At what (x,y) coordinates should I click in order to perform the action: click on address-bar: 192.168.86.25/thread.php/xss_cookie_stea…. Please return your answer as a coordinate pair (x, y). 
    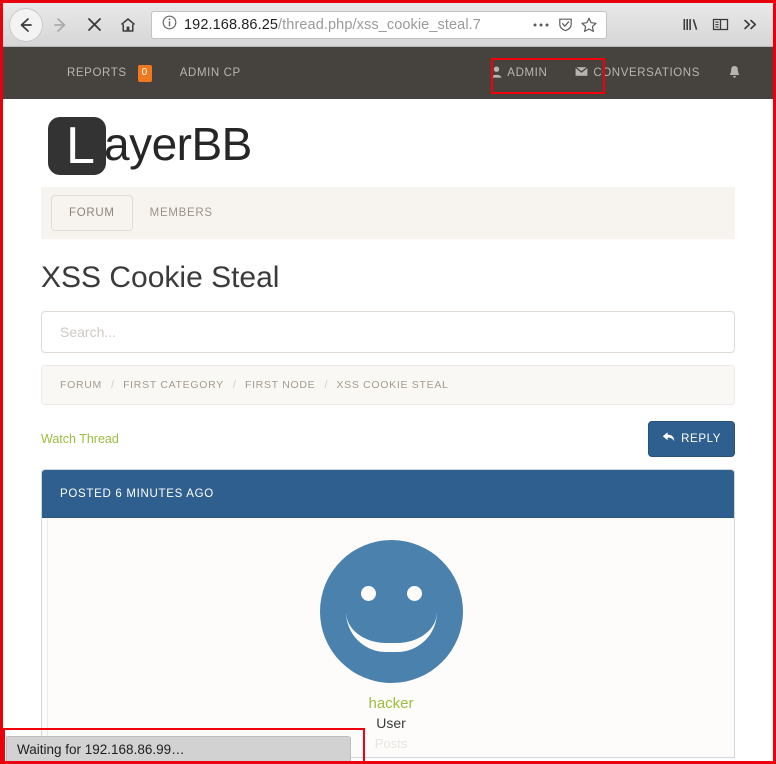
    Looking at the image, I should click on (379, 24).